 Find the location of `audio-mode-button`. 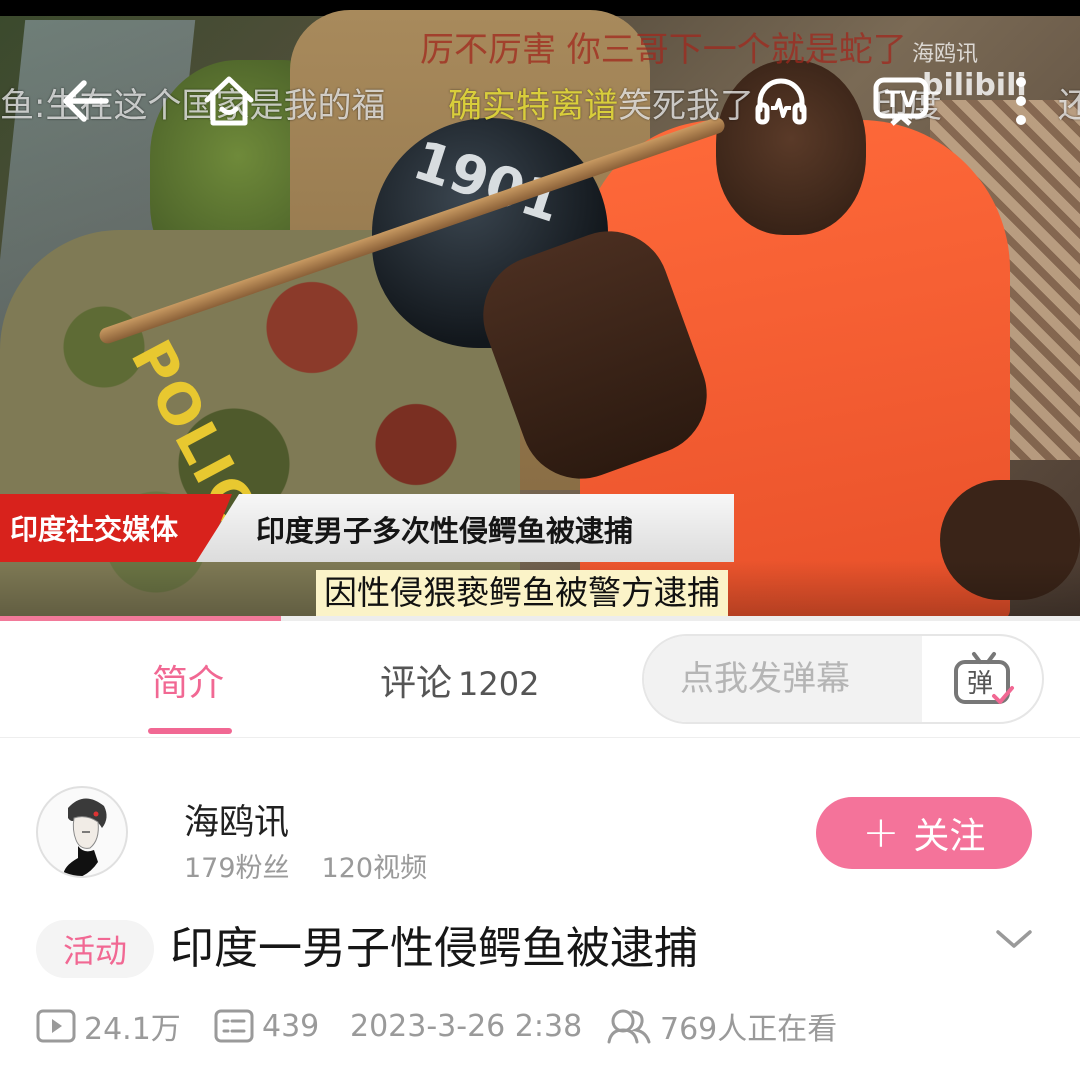

audio-mode-button is located at coordinates (781, 101).